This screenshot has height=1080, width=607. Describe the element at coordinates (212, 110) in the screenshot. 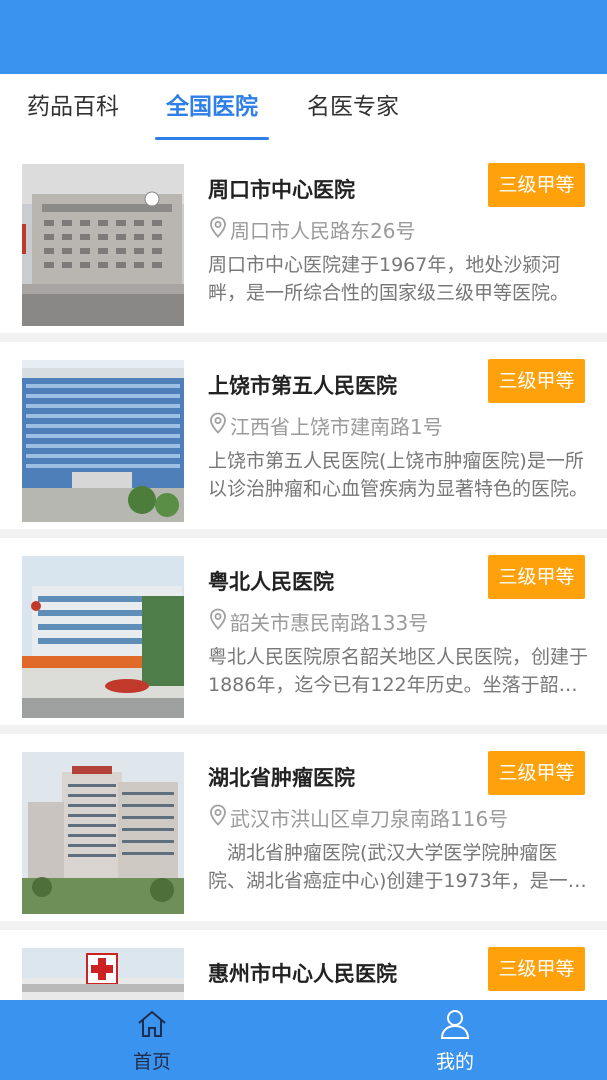

I see `tab-national-hospitals: 全国医院` at that location.